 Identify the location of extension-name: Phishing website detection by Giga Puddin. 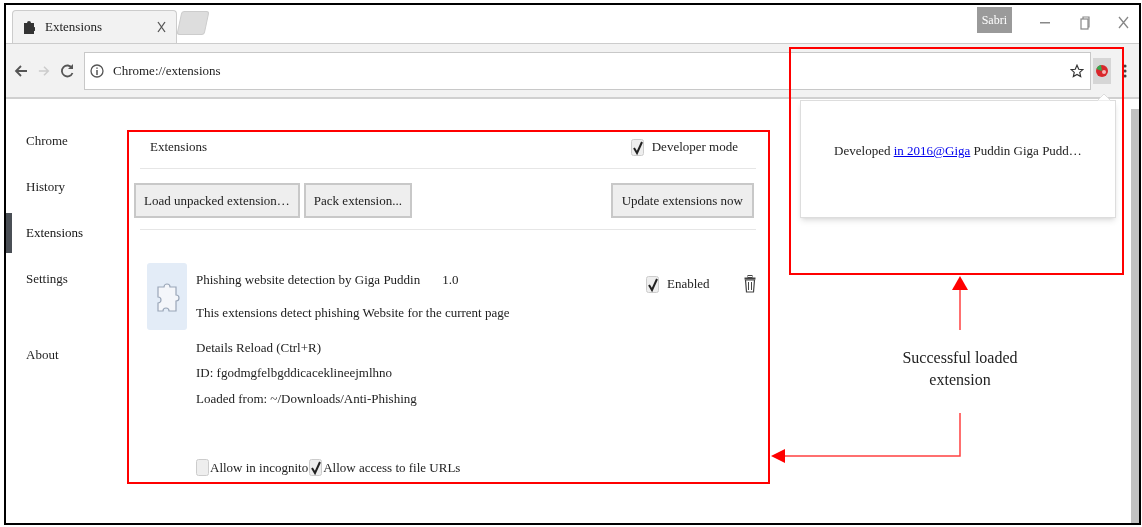
(308, 280).